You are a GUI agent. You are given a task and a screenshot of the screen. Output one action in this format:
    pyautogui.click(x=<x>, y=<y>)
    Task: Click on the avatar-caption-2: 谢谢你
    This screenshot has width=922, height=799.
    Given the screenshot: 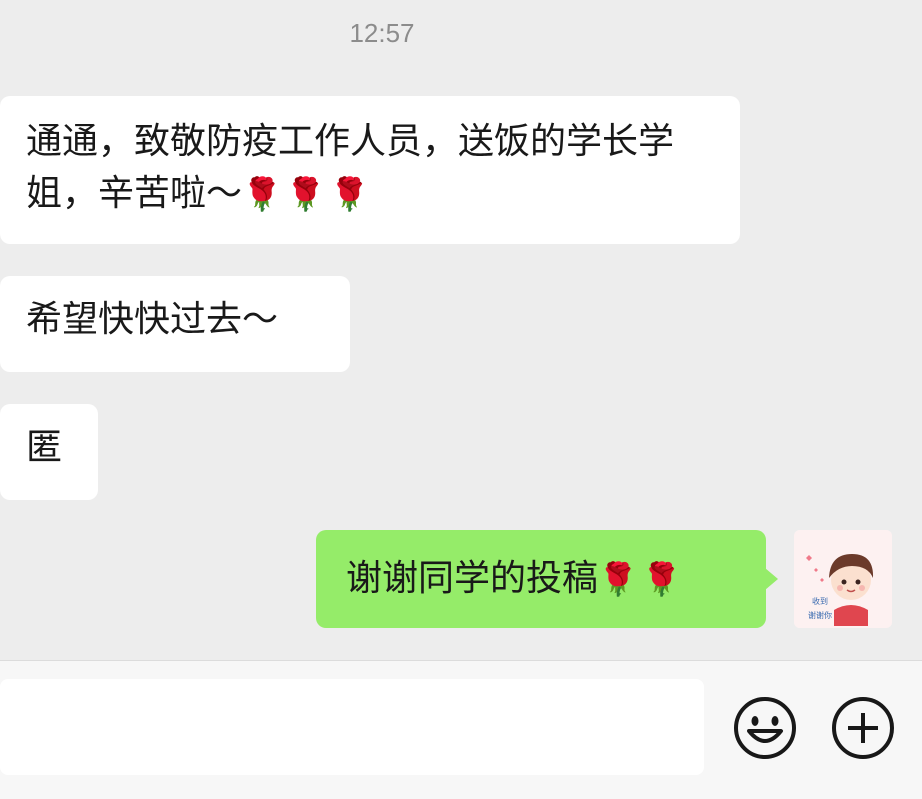 What is the action you would take?
    pyautogui.click(x=820, y=615)
    